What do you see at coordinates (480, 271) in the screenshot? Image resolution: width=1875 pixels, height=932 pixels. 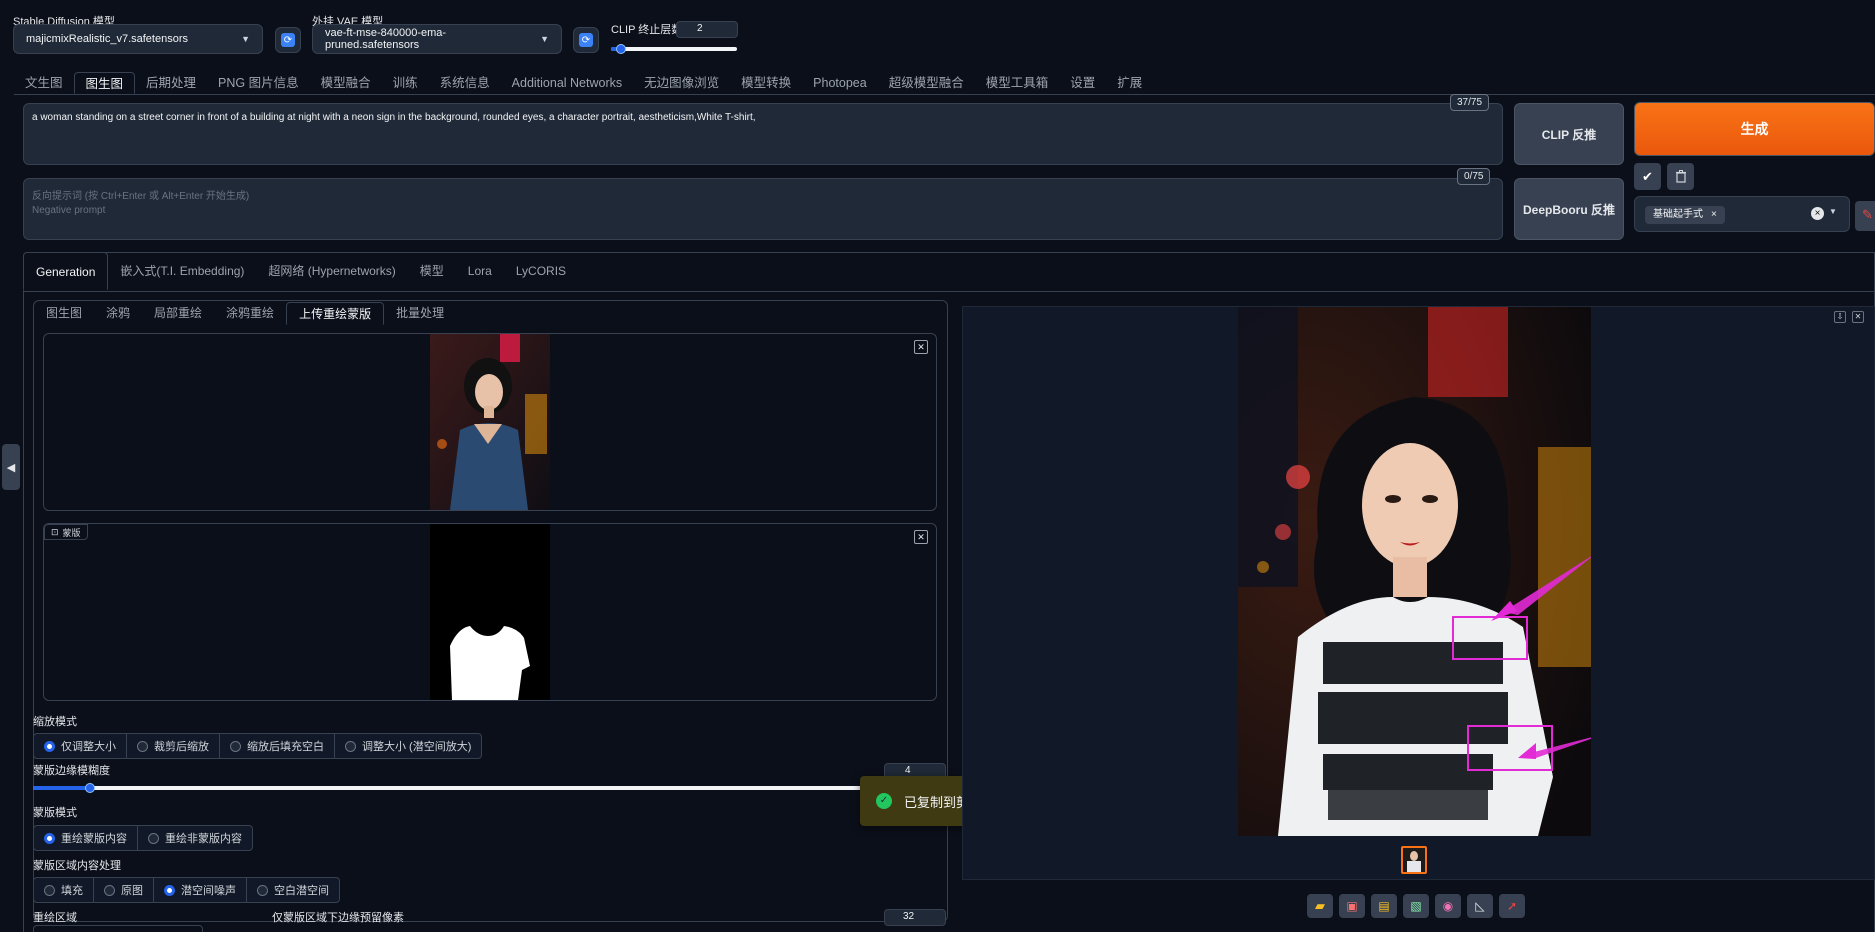 I see `sub-tab-4: Lora` at bounding box center [480, 271].